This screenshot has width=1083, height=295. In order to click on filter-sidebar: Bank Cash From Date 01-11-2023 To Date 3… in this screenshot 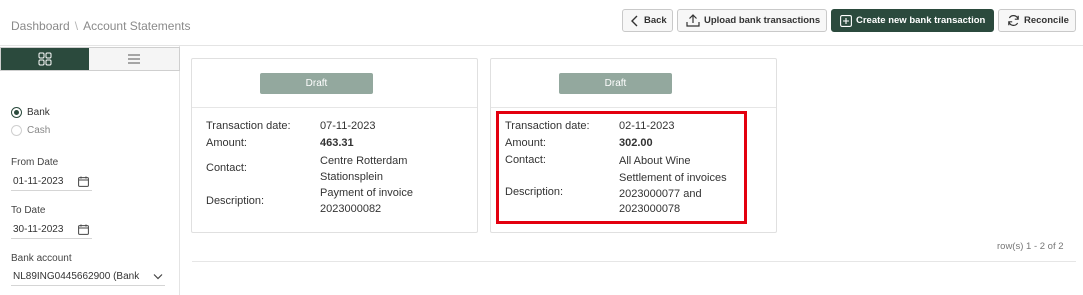, I will do `click(90, 170)`.